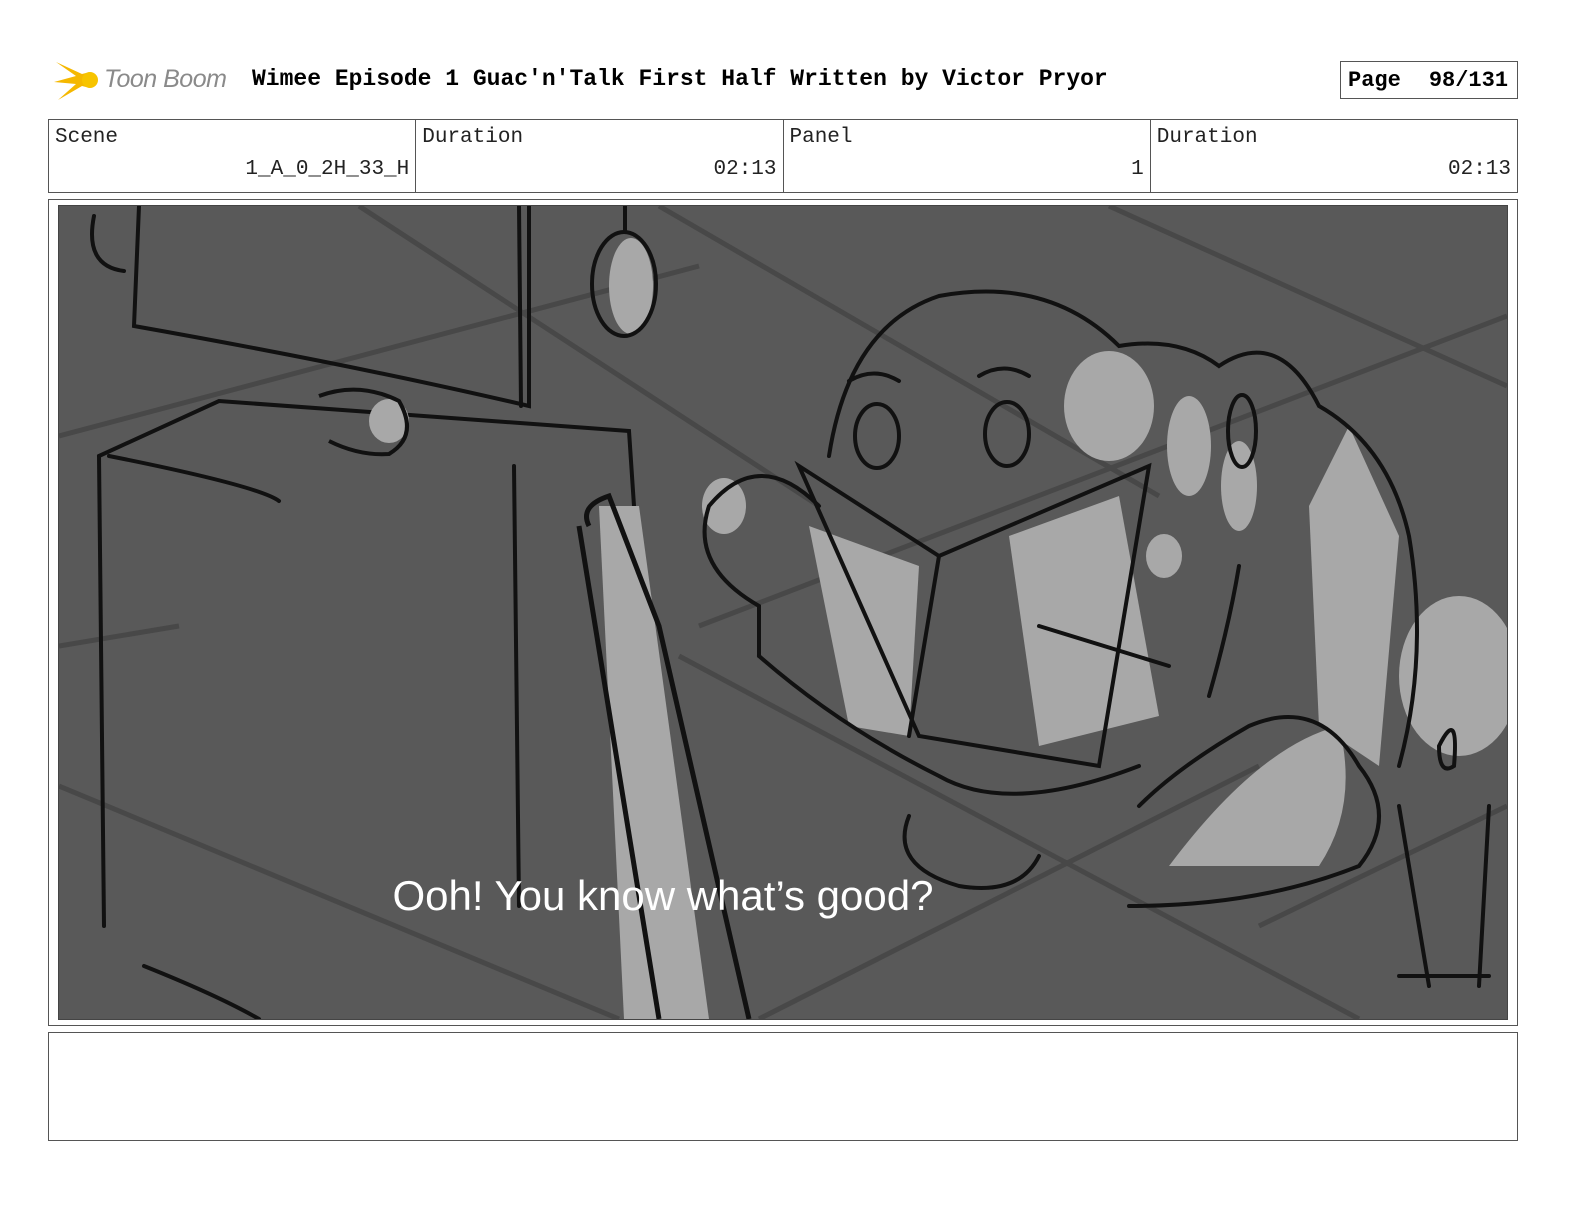 The height and width of the screenshot is (1224, 1584). I want to click on panel-caption: Ooh! You know what’s good?, so click(663, 895).